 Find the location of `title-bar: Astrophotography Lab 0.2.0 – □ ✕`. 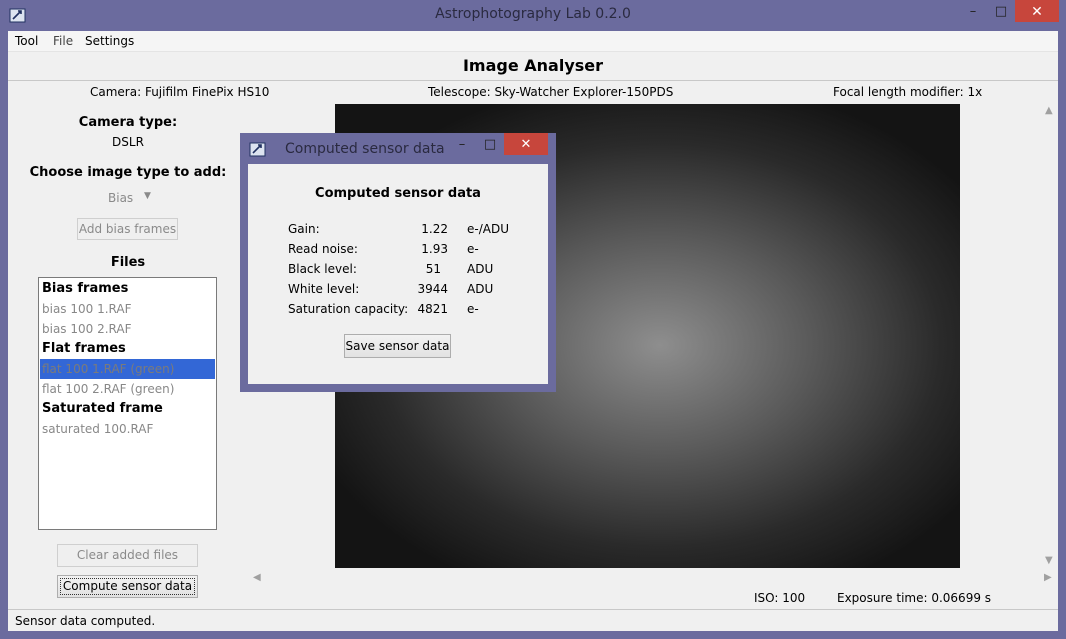

title-bar: Astrophotography Lab 0.2.0 – □ ✕ is located at coordinates (533, 15).